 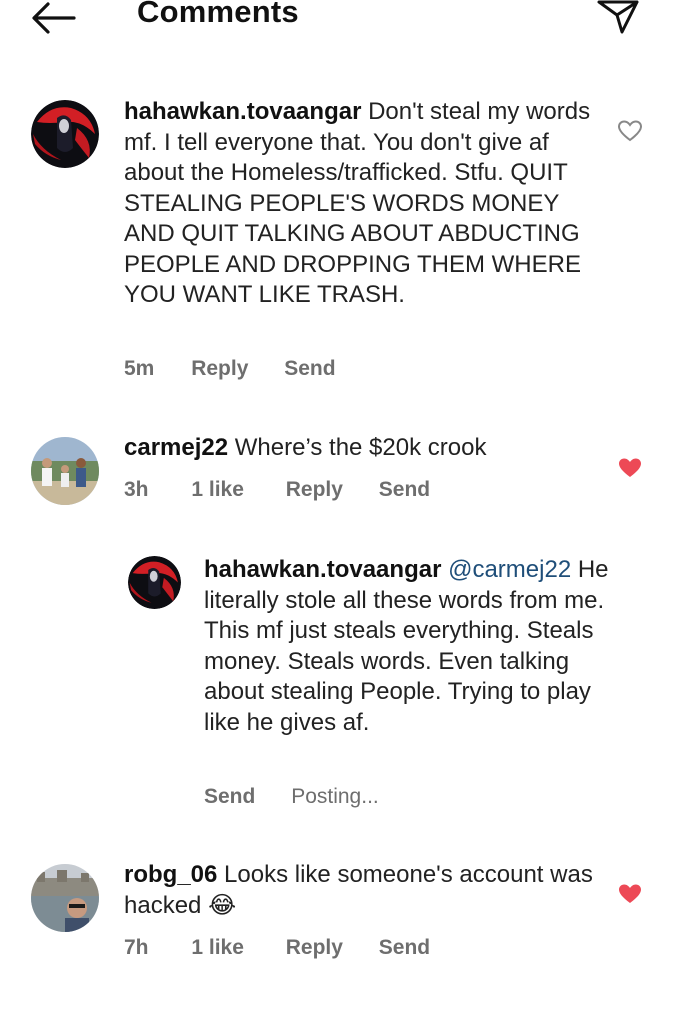 I want to click on comment-meta: 7h 1 like Reply Send, so click(x=277, y=948).